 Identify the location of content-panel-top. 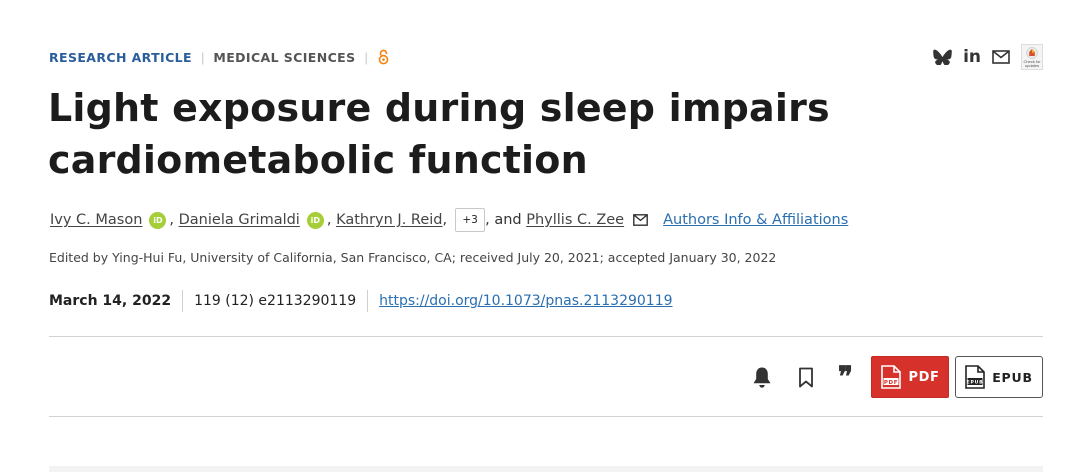
(546, 469).